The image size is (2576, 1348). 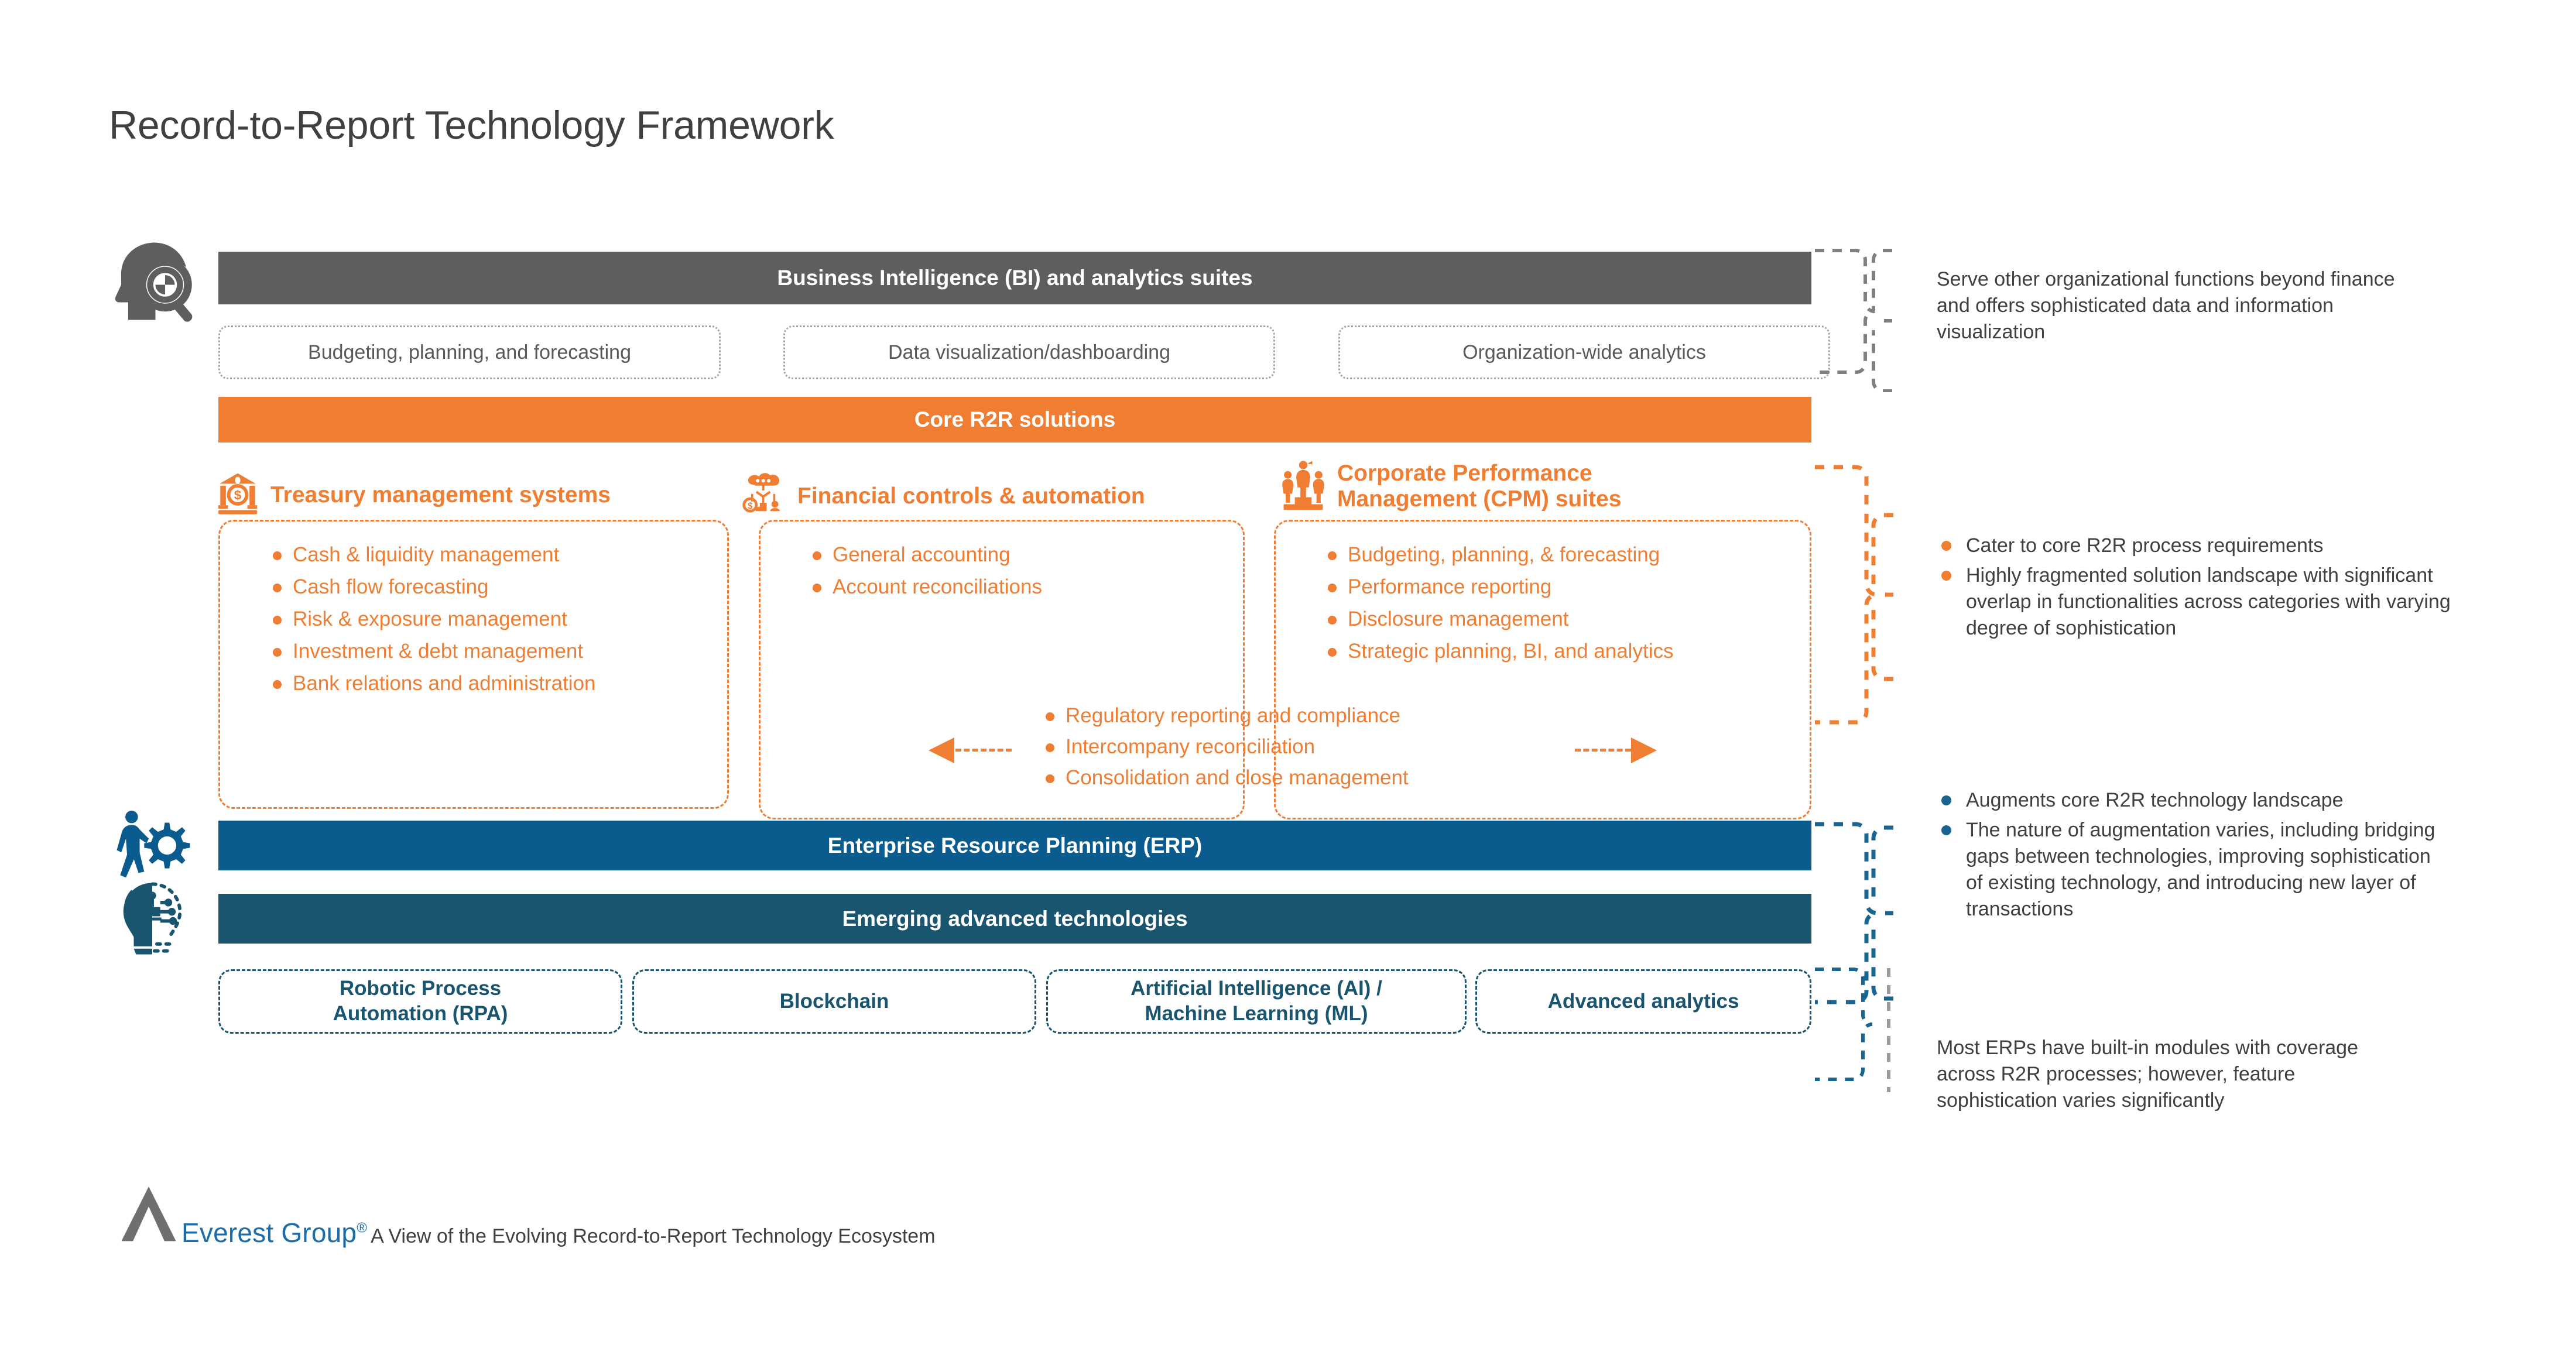 I want to click on brace-connector-core, so click(x=1854, y=595).